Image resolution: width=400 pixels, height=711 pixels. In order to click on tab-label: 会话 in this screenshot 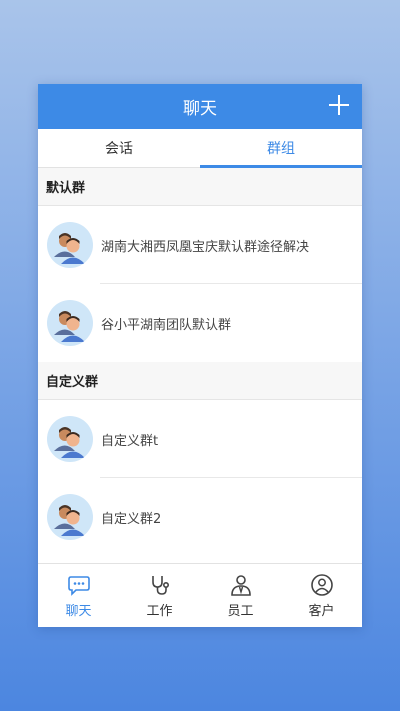, I will do `click(119, 149)`.